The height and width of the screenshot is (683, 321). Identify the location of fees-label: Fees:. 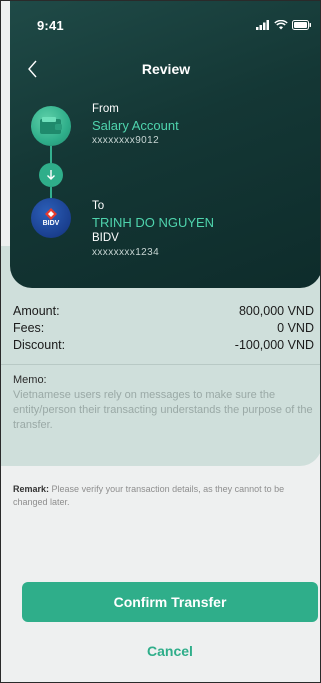
(29, 328).